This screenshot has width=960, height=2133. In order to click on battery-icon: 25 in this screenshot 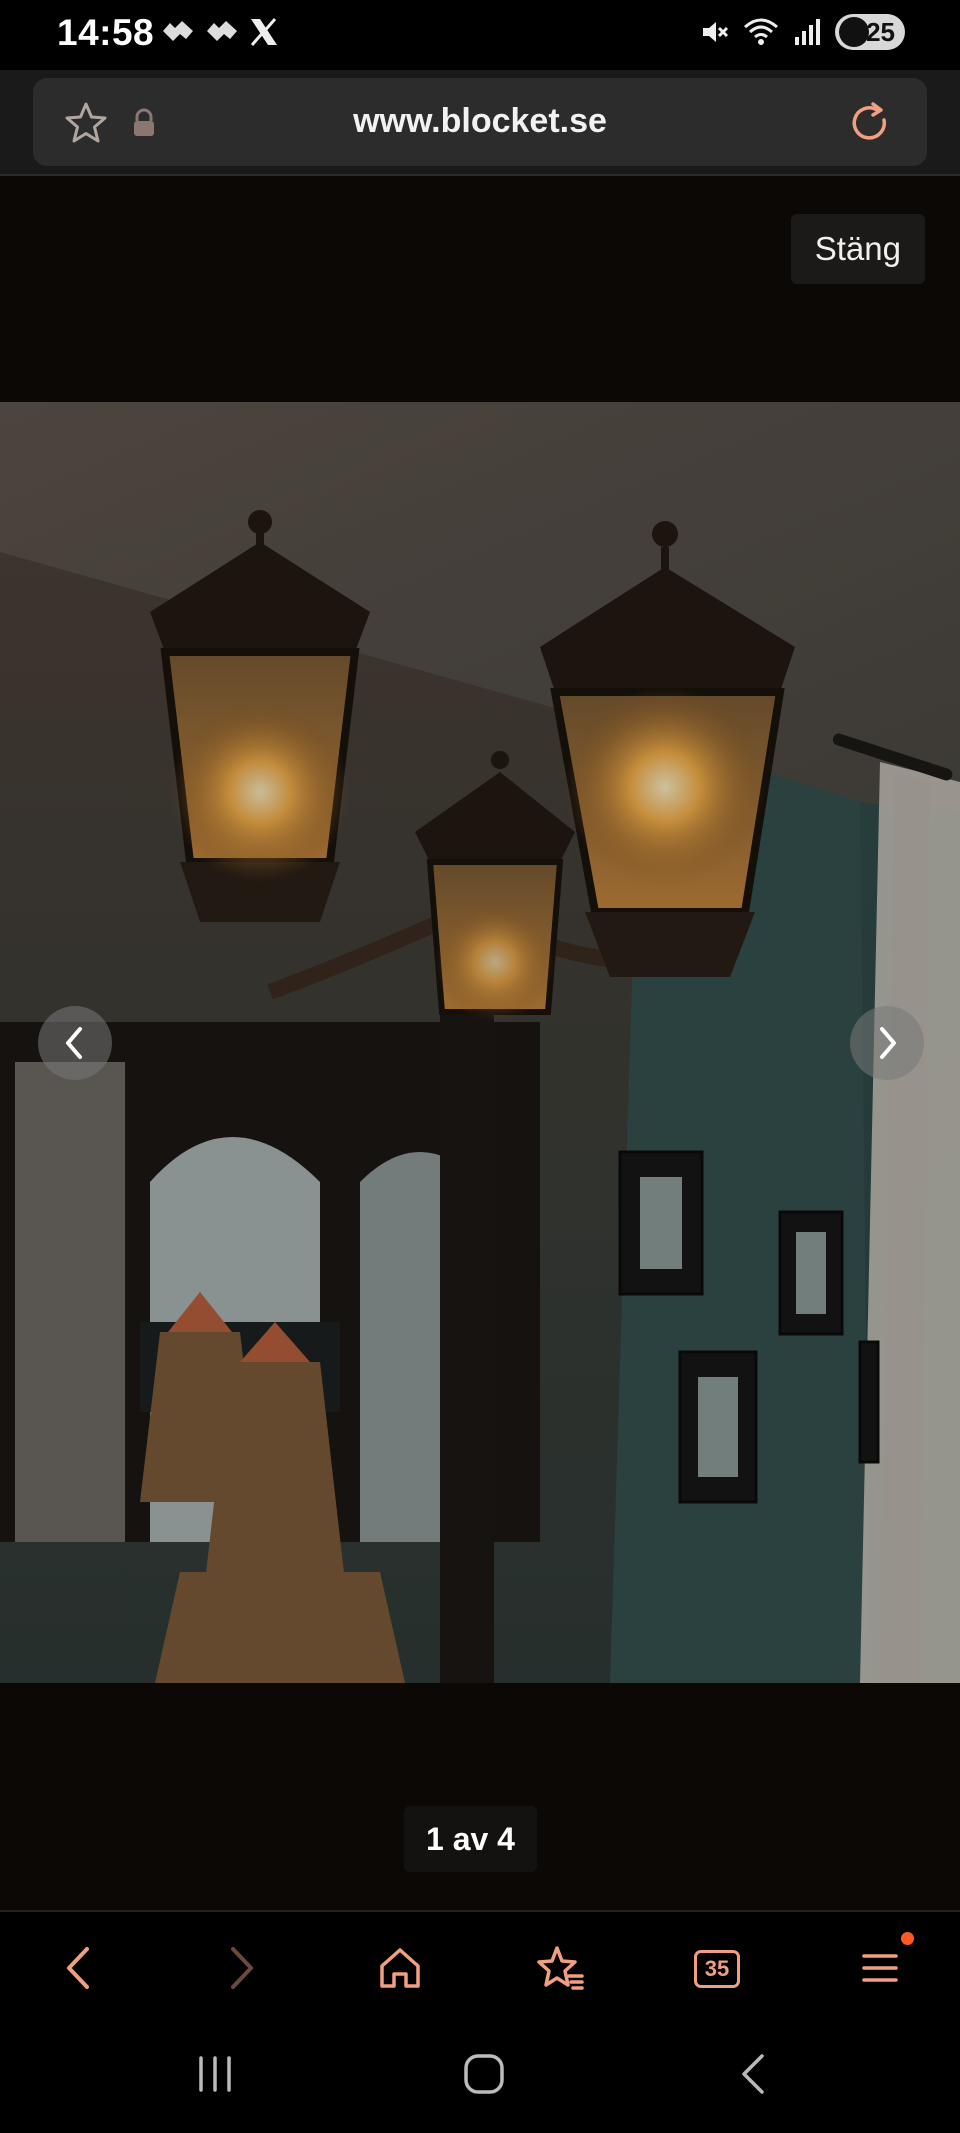, I will do `click(870, 32)`.